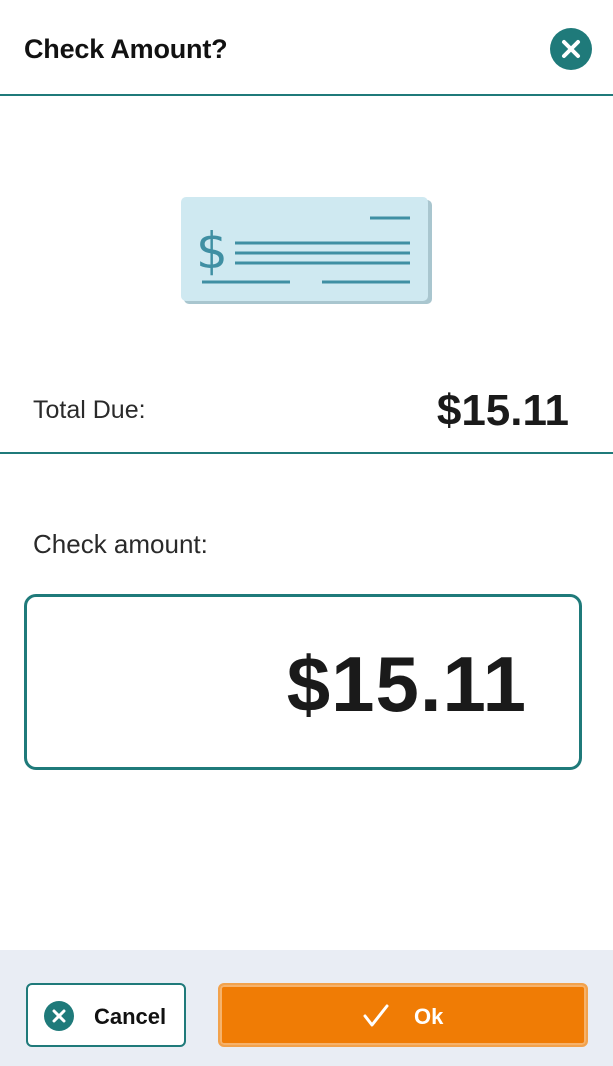  Describe the element at coordinates (130, 1016) in the screenshot. I see `cancel-button-label: Cancel` at that location.